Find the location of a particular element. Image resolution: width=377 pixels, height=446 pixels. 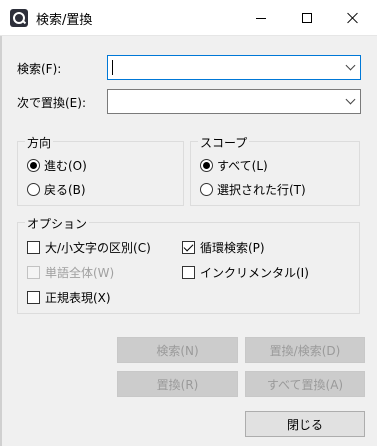

direction-title: 方向 is located at coordinates (39, 142).